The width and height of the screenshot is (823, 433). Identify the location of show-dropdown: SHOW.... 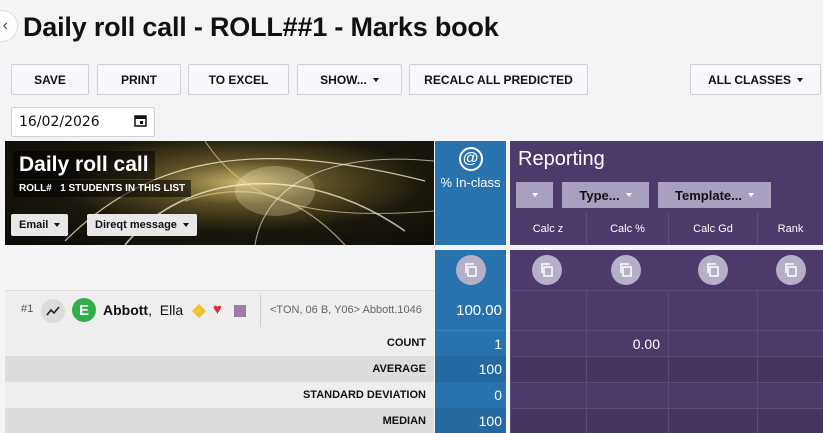
(349, 79).